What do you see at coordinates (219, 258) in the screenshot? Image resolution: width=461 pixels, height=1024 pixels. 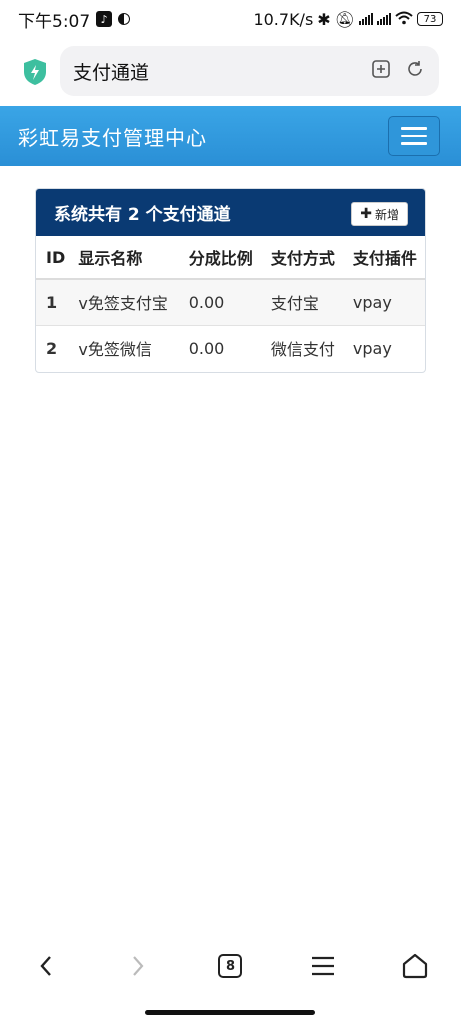 I see `header-rate: 分成比例` at bounding box center [219, 258].